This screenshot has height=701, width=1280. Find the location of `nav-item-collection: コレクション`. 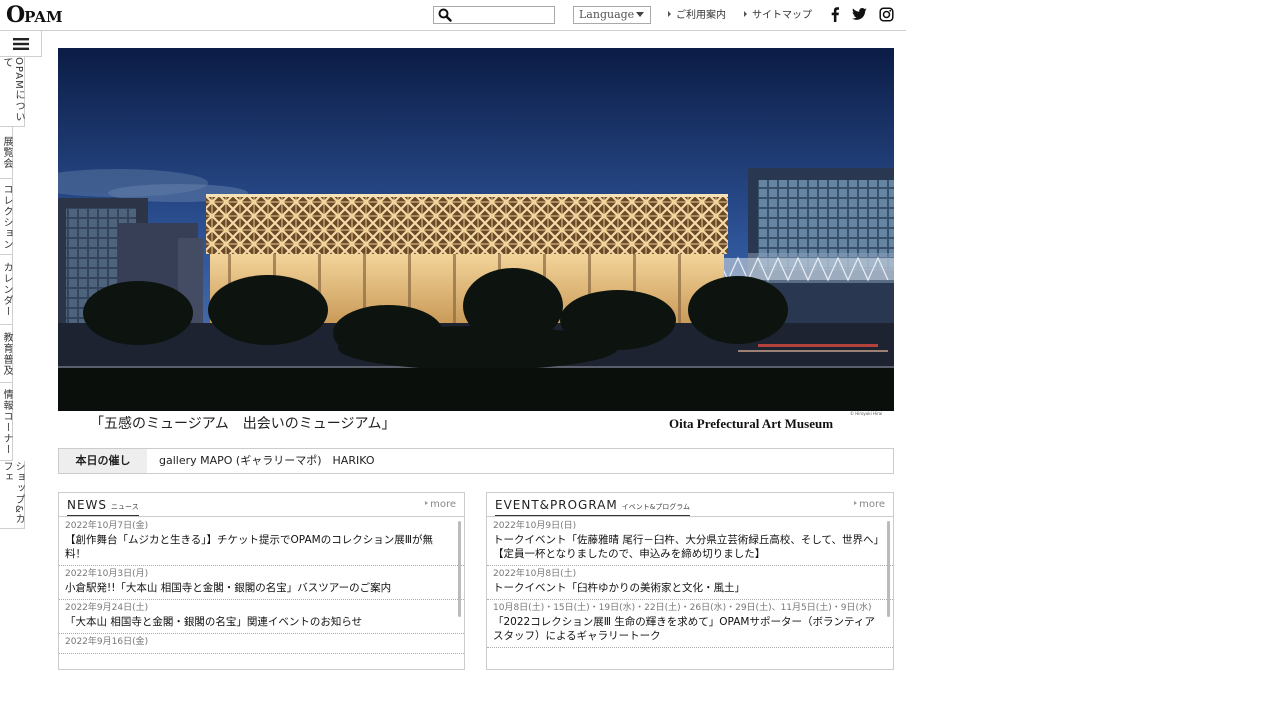

nav-item-collection: コレクション is located at coordinates (6, 217).